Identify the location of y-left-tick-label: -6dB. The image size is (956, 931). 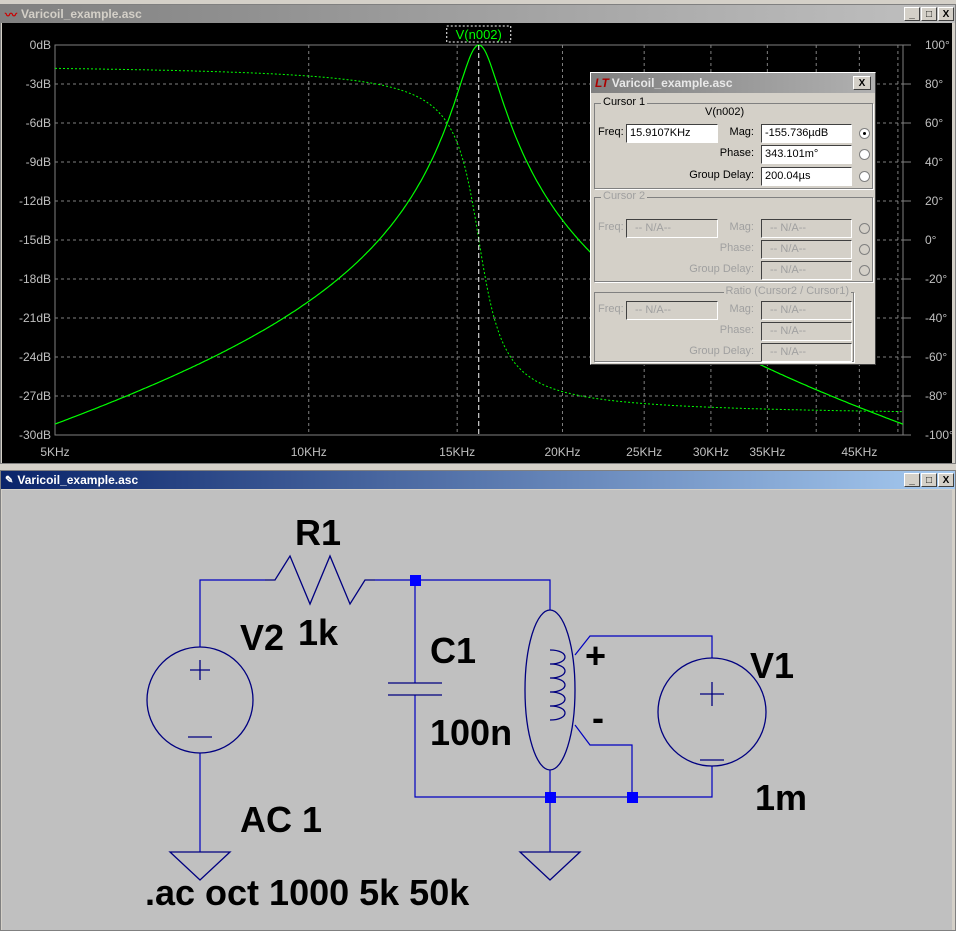
(38, 123).